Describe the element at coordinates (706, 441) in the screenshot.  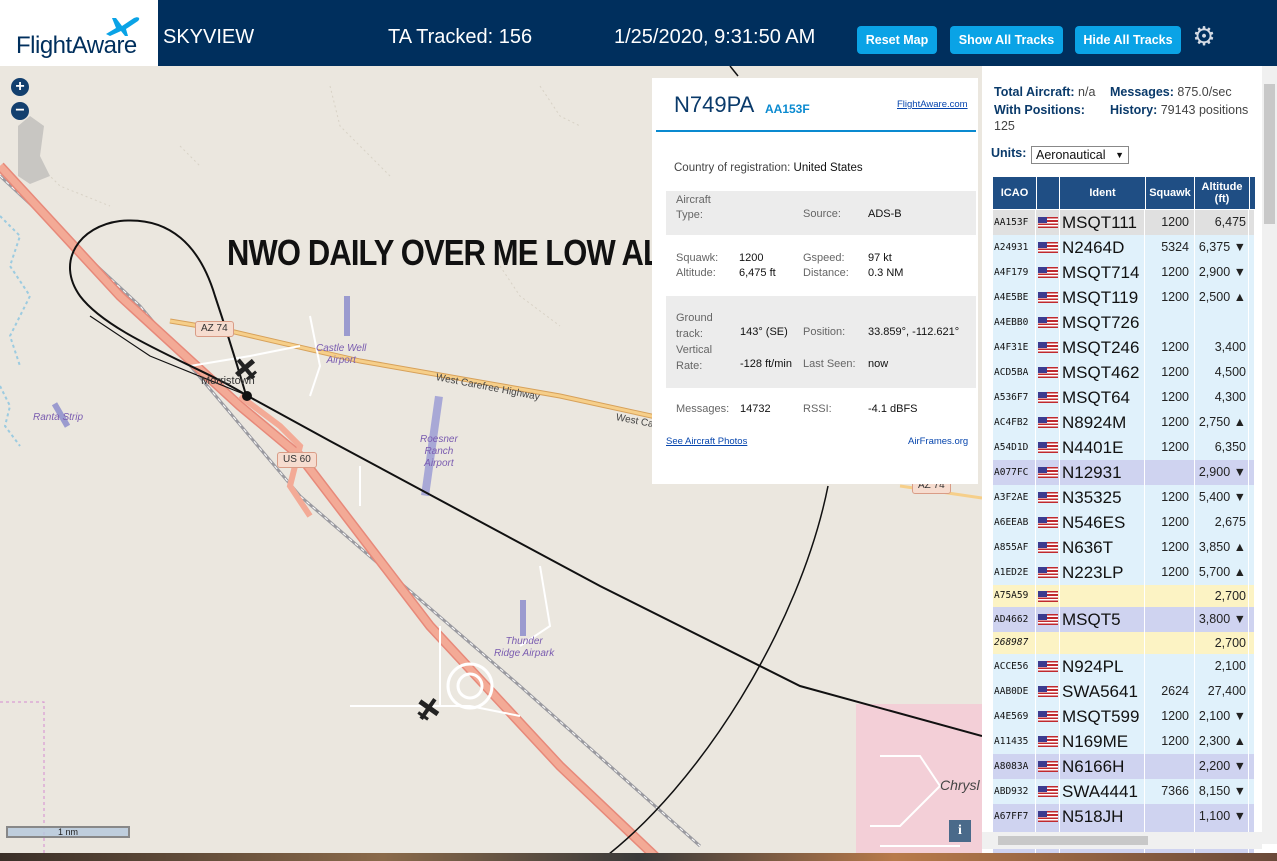
I see `aircraft-photos-link: See Aircraft Photos` at that location.